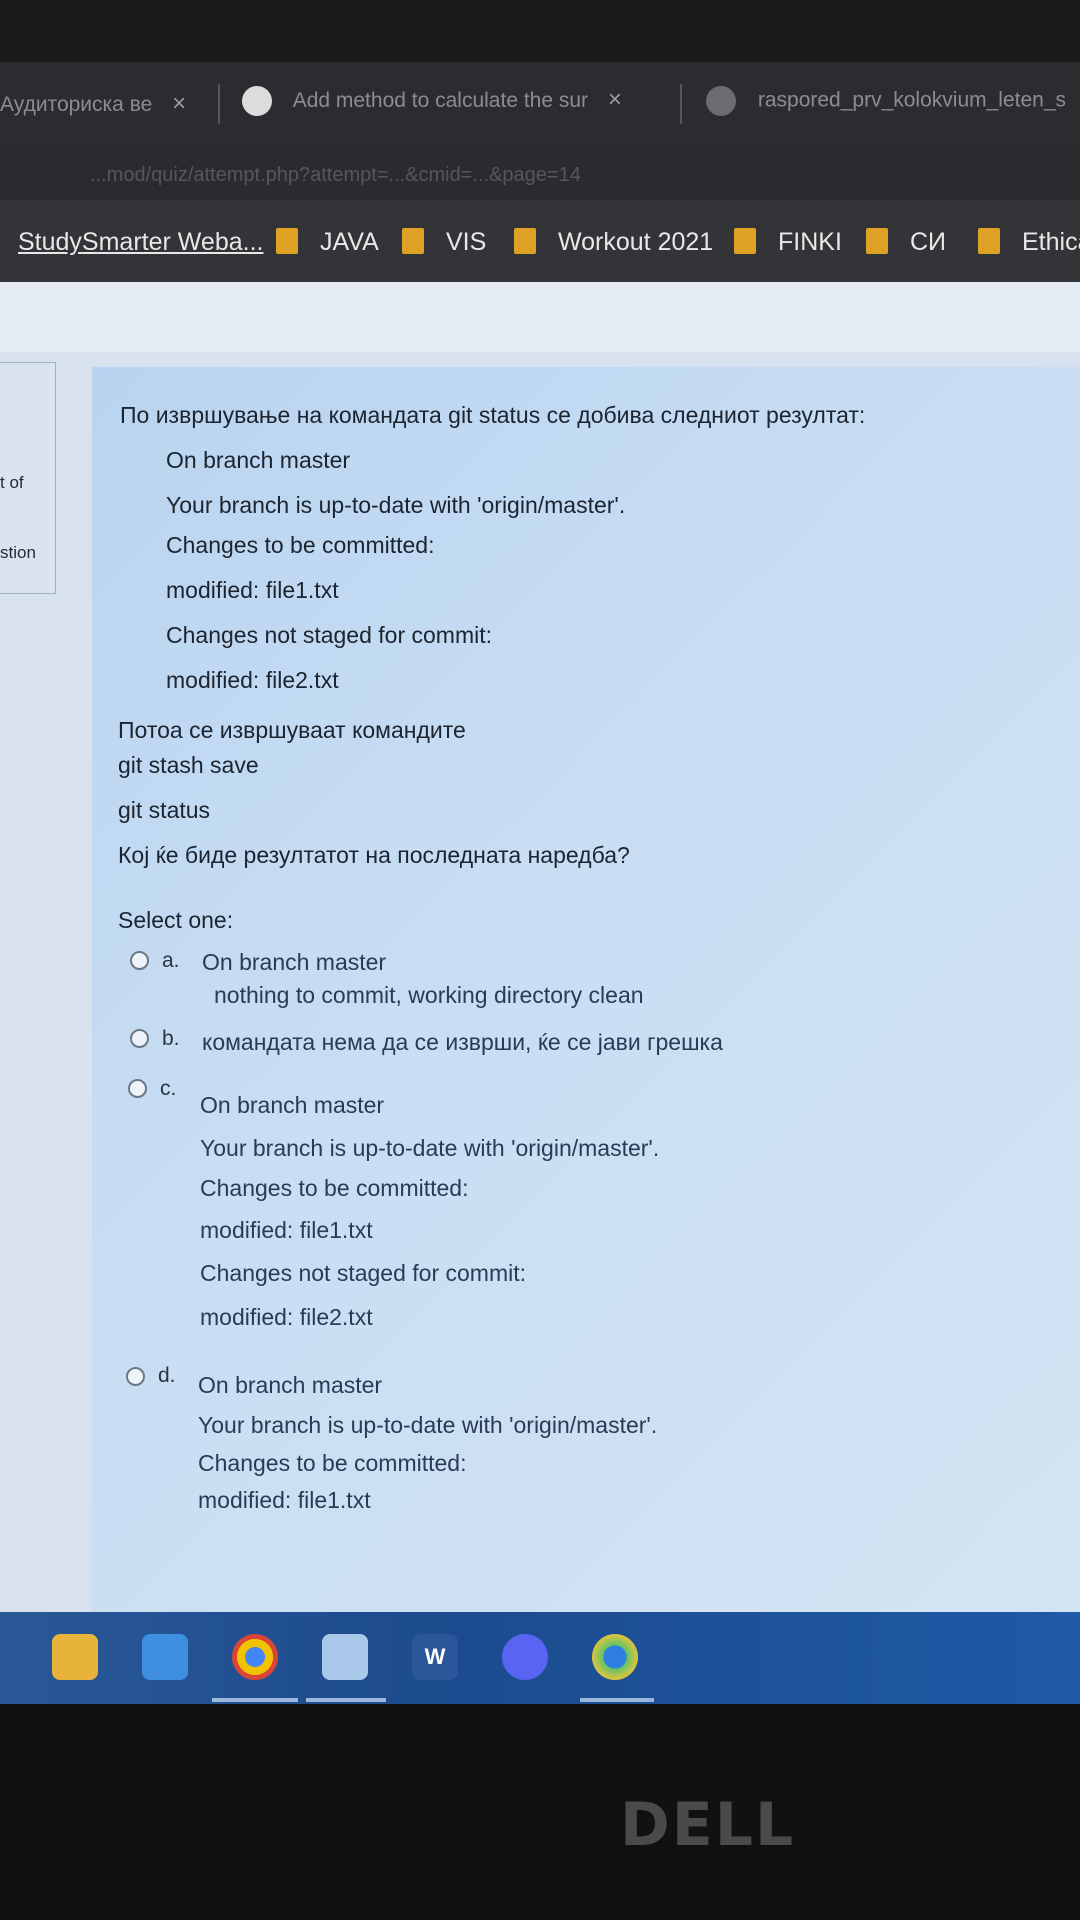 The image size is (1080, 1920). I want to click on option-letter: a., so click(171, 960).